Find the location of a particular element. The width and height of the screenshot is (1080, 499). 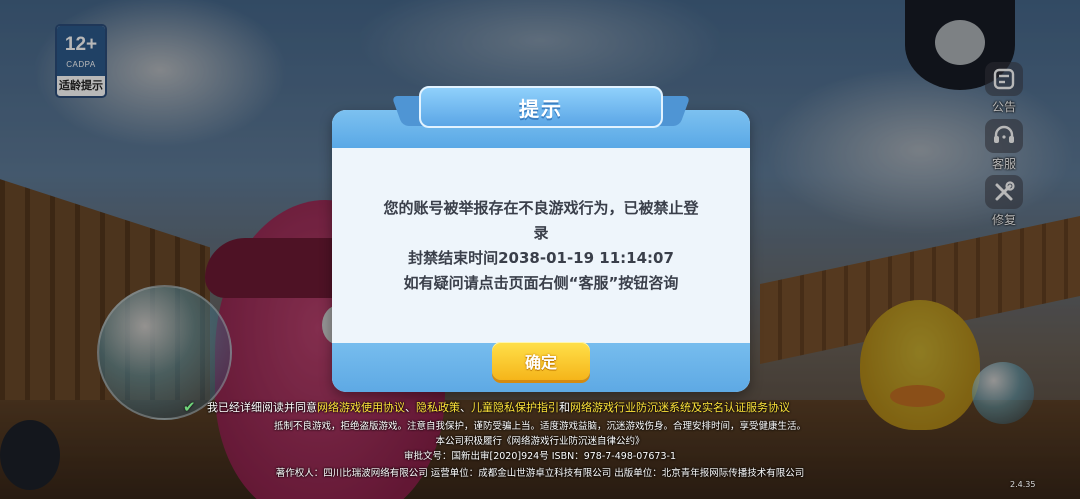

agreement-checkbox: ✔ is located at coordinates (190, 407).